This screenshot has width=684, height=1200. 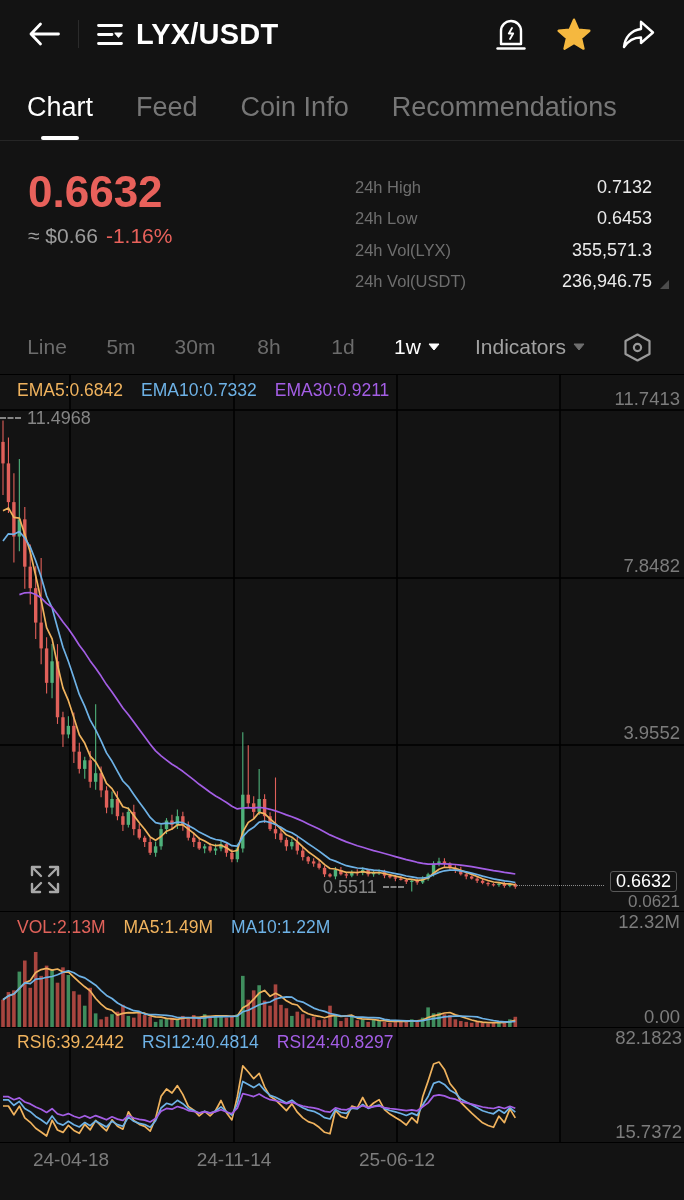 I want to click on tab: Recommendations, so click(x=504, y=104).